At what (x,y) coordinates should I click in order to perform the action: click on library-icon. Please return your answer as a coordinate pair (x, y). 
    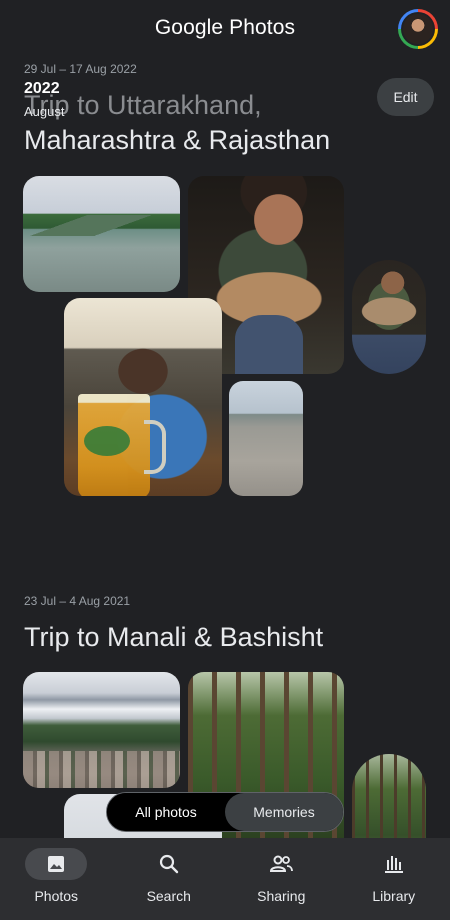
    Looking at the image, I should click on (394, 864).